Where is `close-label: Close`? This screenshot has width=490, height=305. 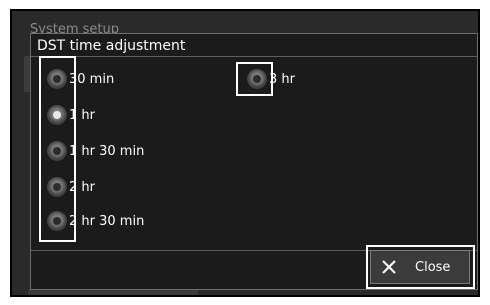 close-label: Close is located at coordinates (433, 267).